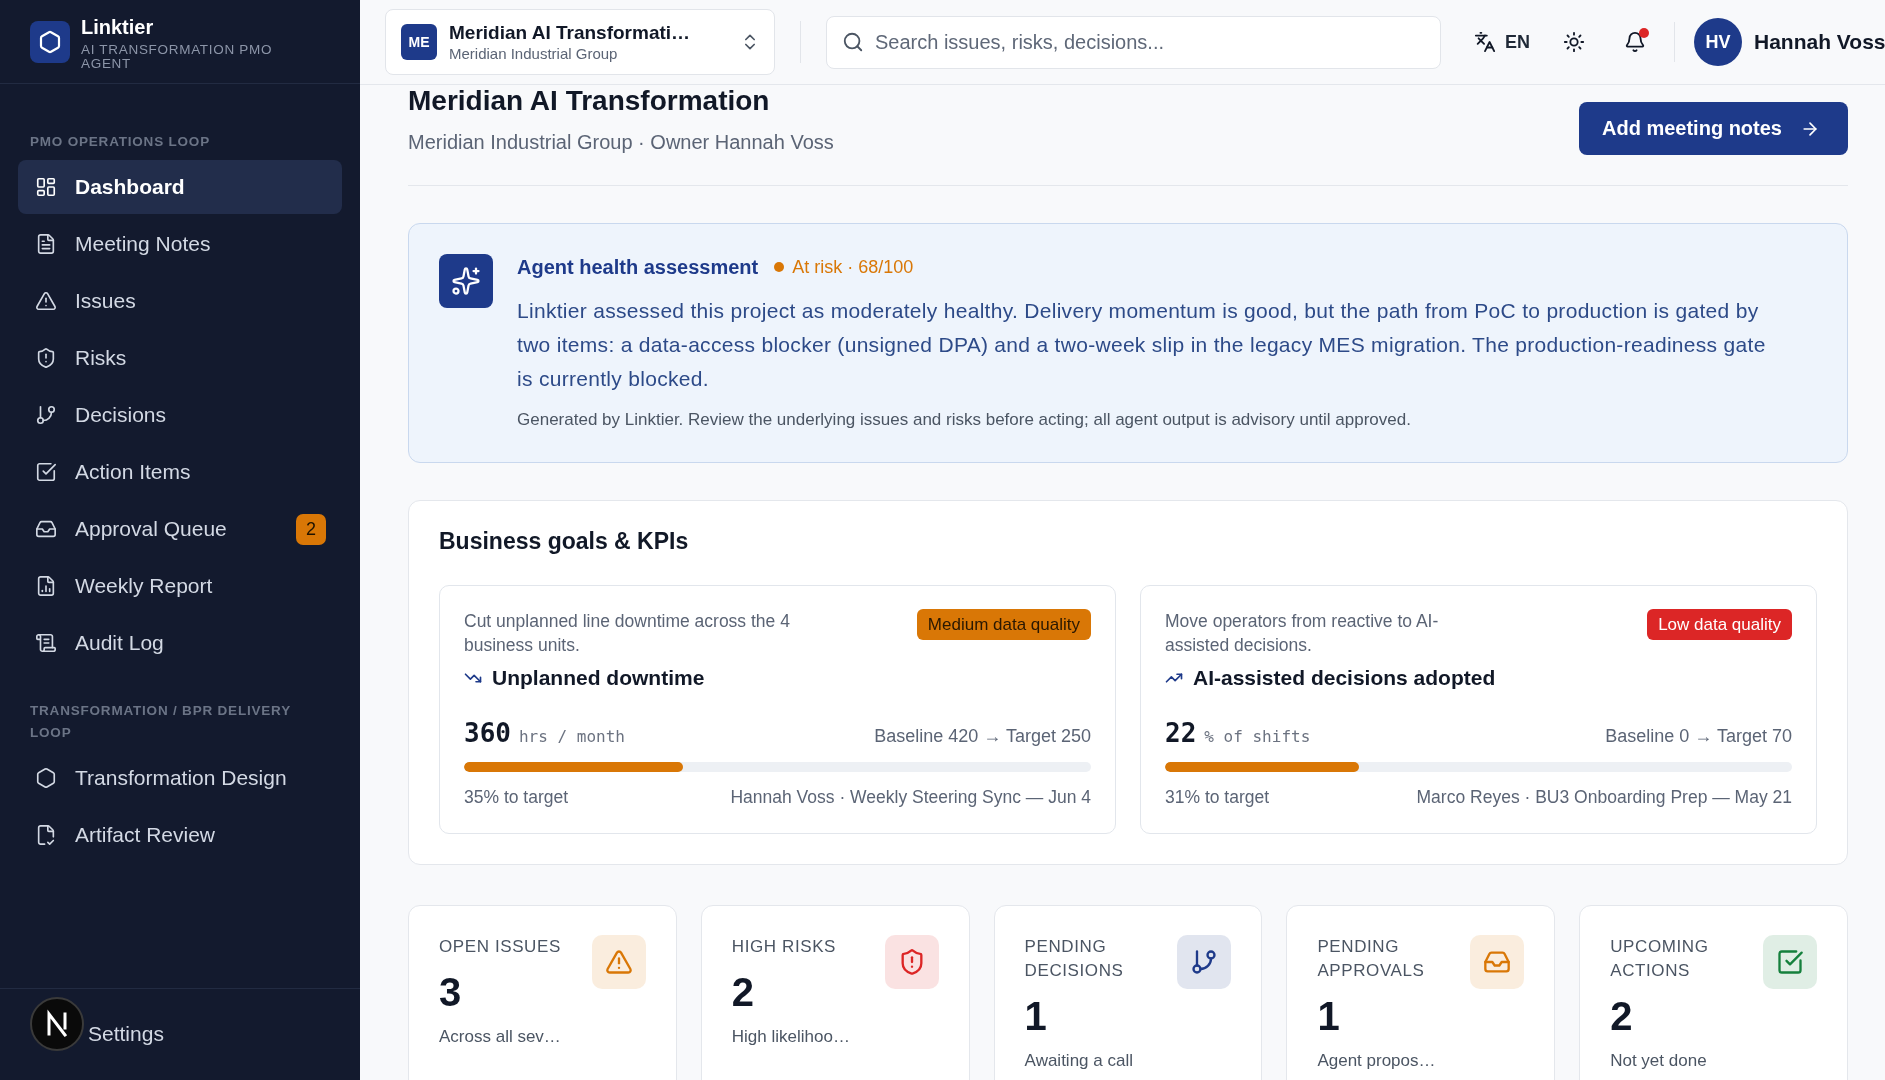 The image size is (1885, 1080). I want to click on nav-section-label: TRANSFORMATION / BPR DELIVERY LOOP, so click(160, 722).